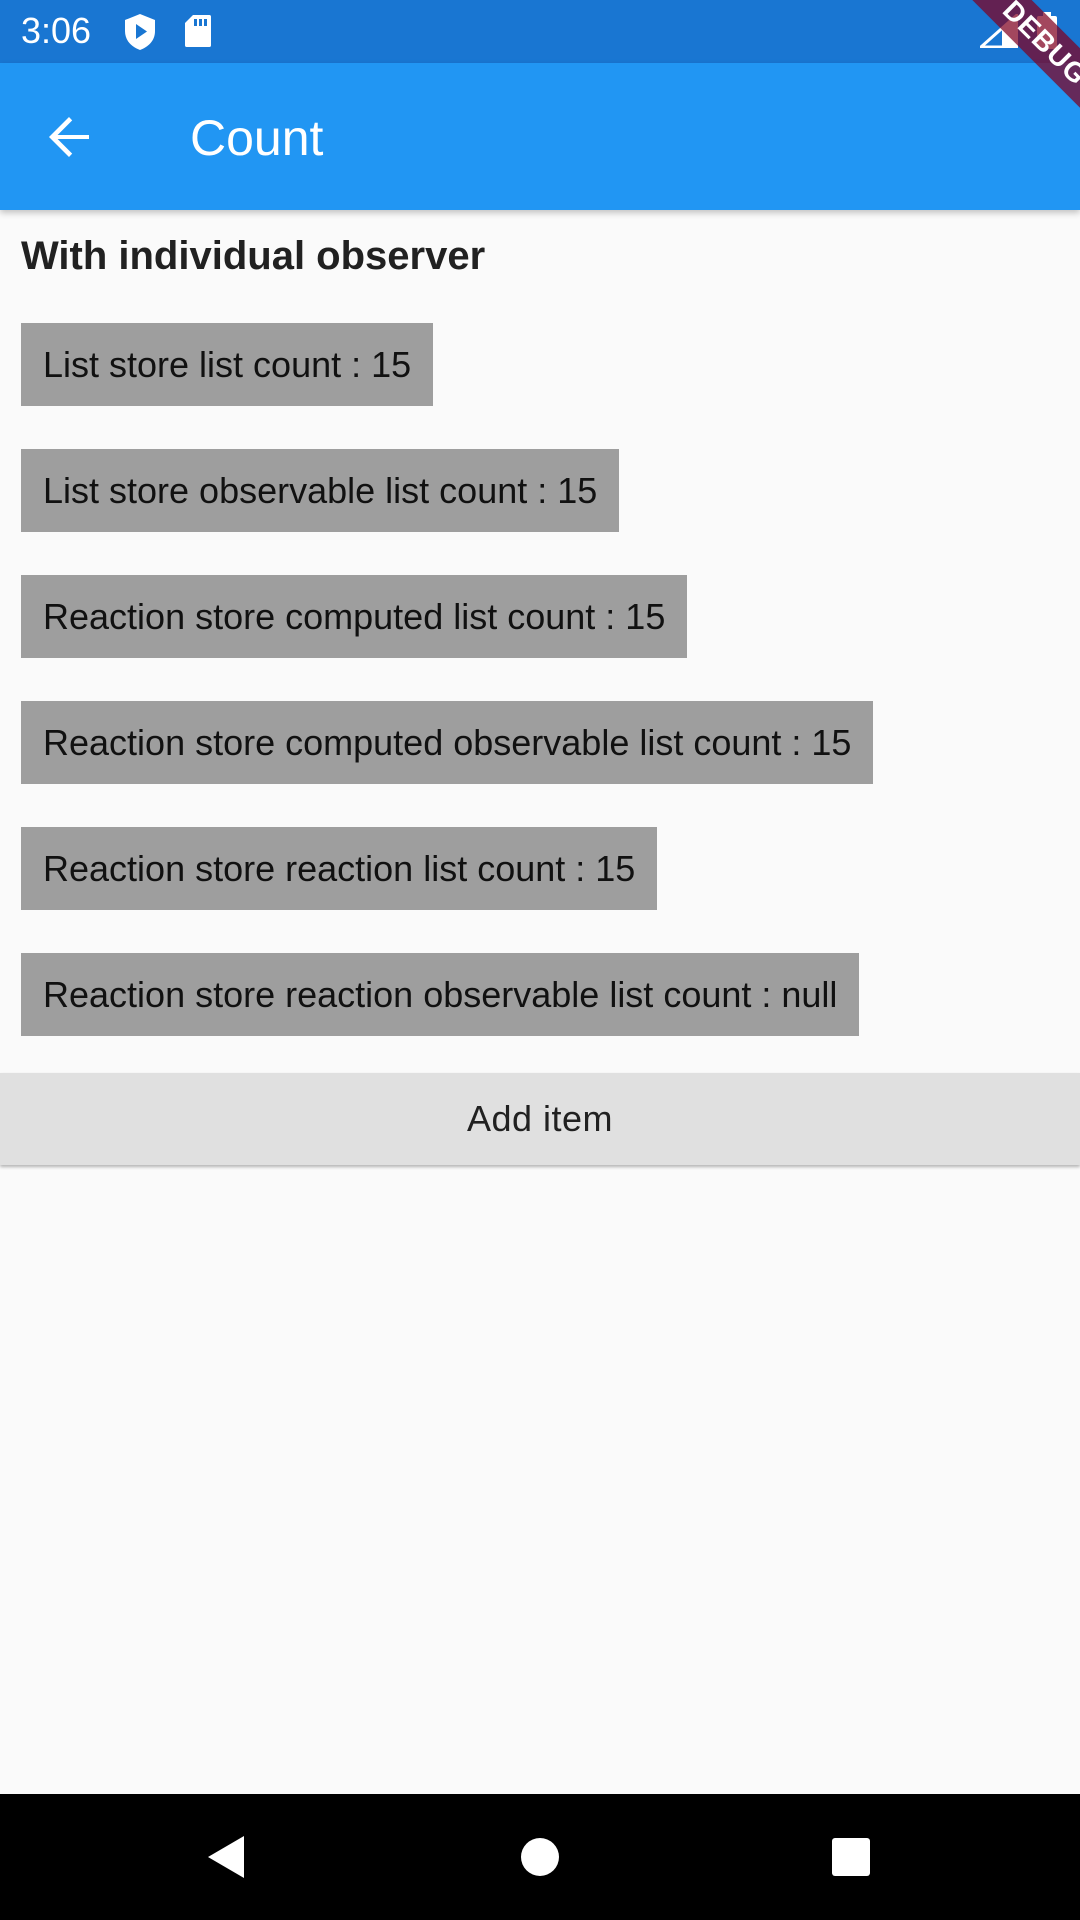 Image resolution: width=1080 pixels, height=1920 pixels. I want to click on arrow-back-icon, so click(69, 137).